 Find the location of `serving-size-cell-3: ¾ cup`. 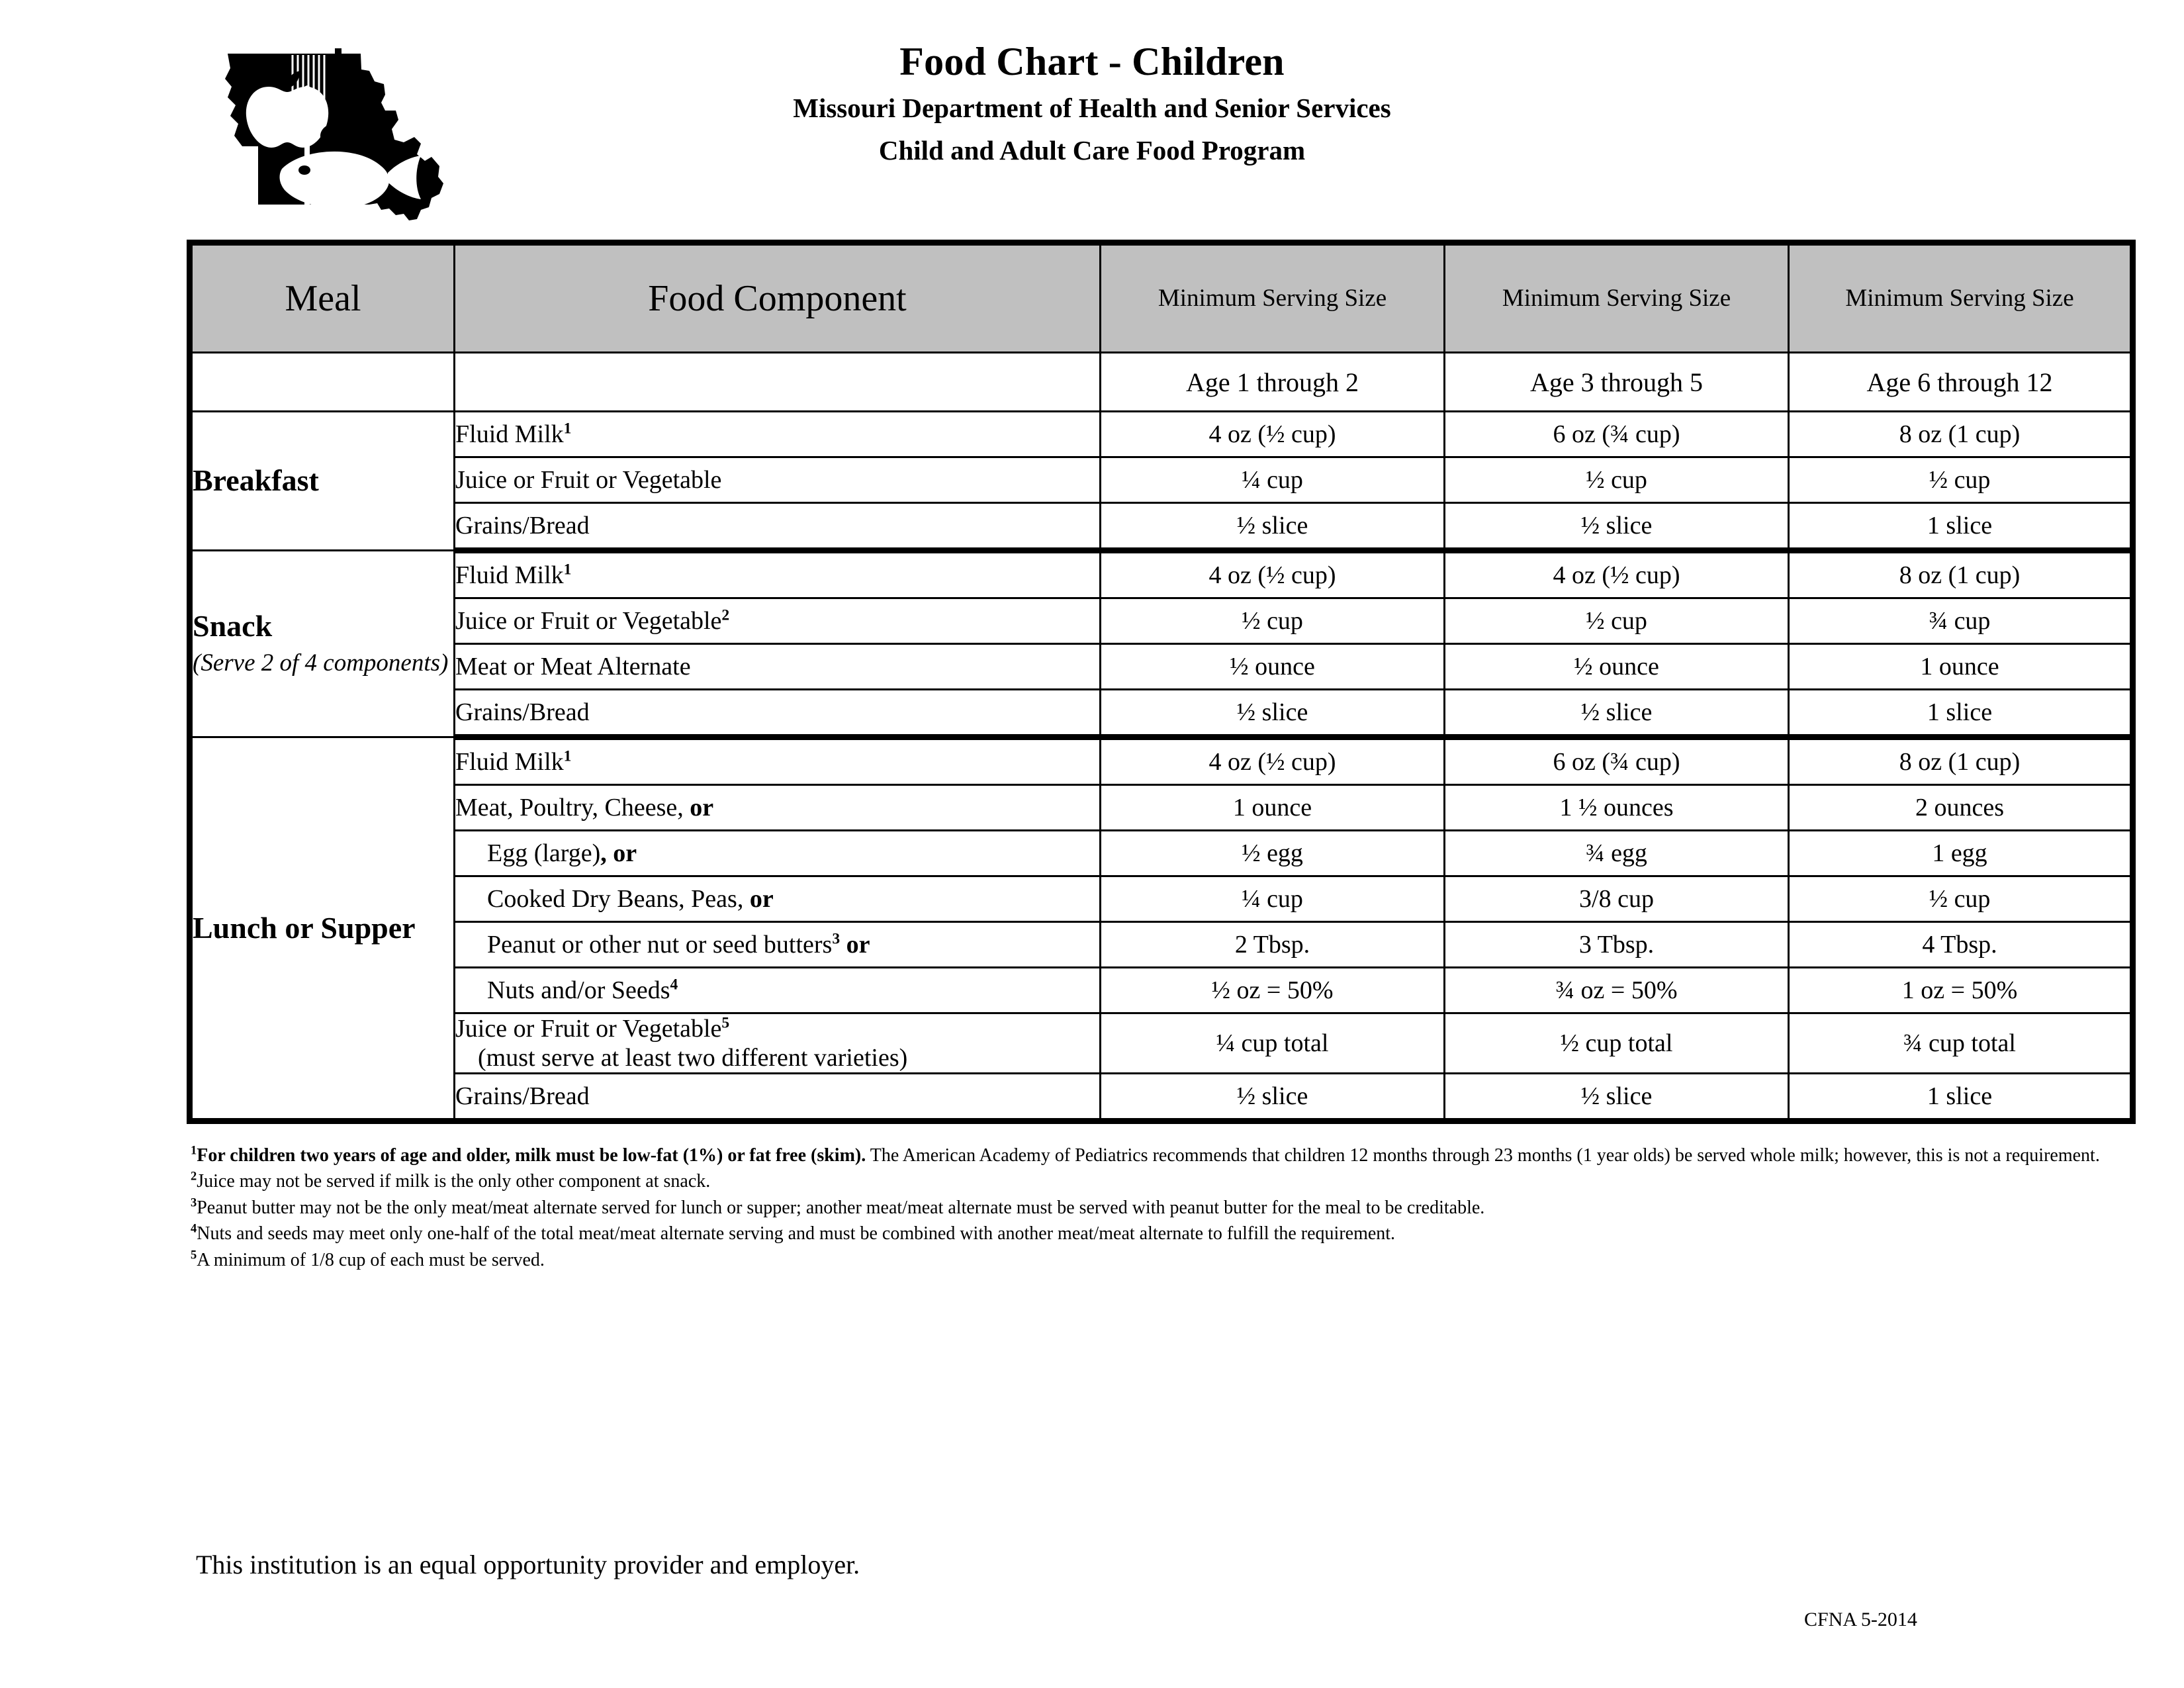

serving-size-cell-3: ¾ cup is located at coordinates (1961, 621).